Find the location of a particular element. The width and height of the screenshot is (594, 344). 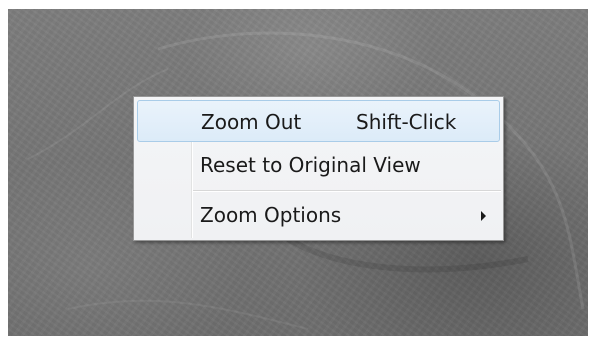

menu-item-label: Zoom Out is located at coordinates (251, 122).